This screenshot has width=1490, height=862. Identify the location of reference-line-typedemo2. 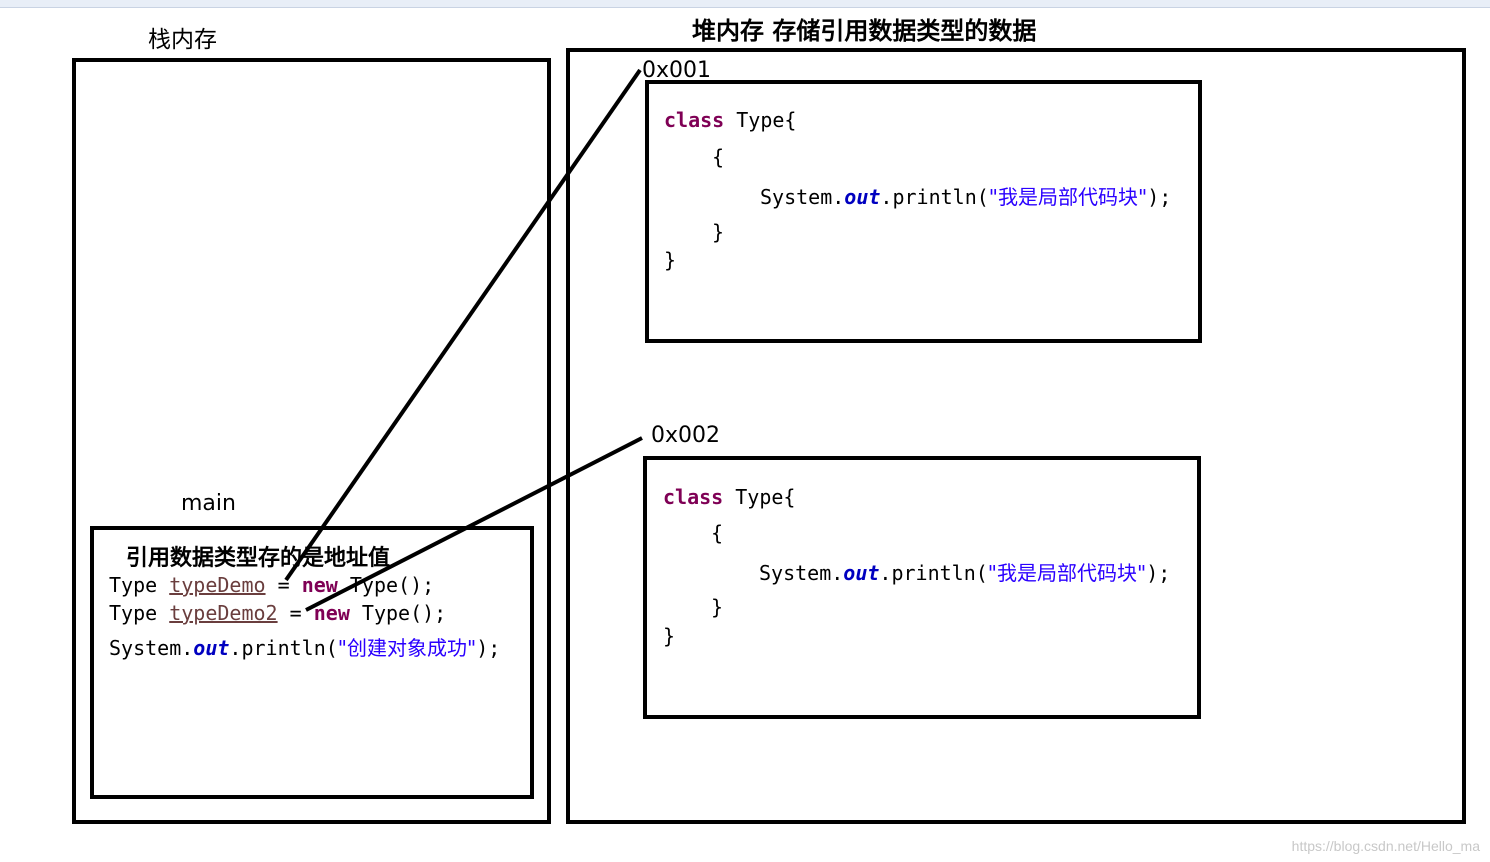
(474, 524).